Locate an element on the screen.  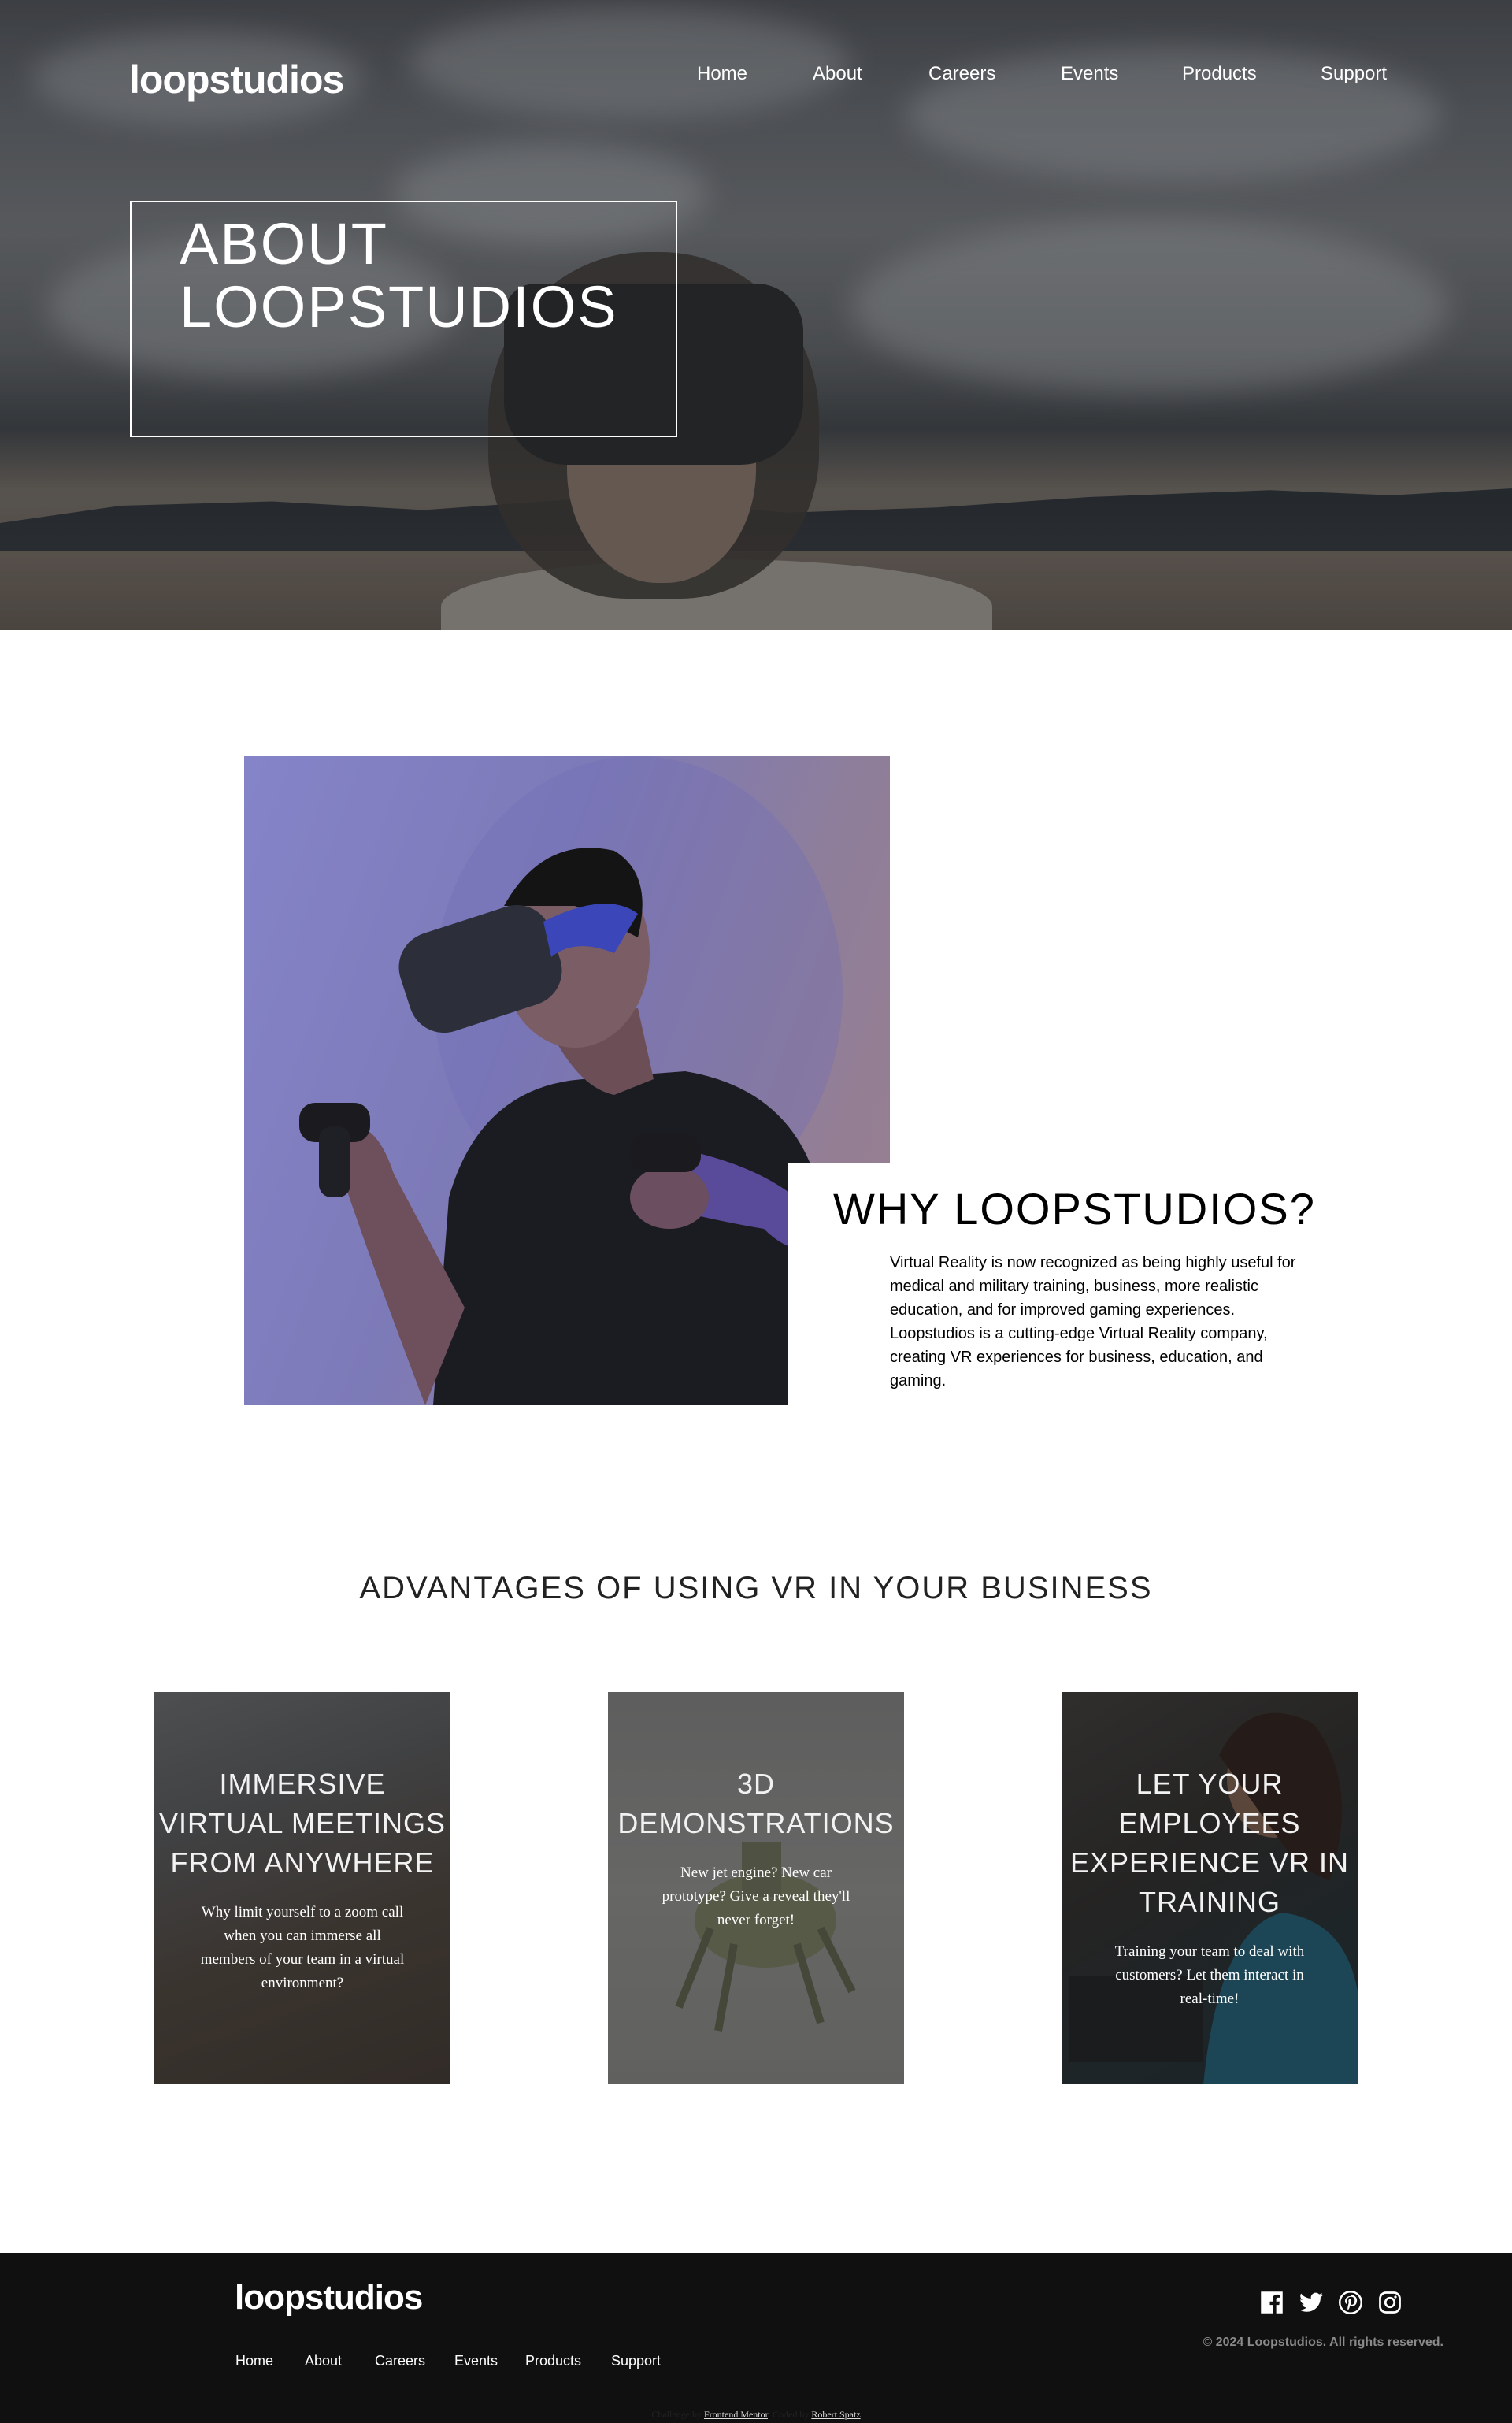
hero-title-line: ABOUT is located at coordinates (284, 243).